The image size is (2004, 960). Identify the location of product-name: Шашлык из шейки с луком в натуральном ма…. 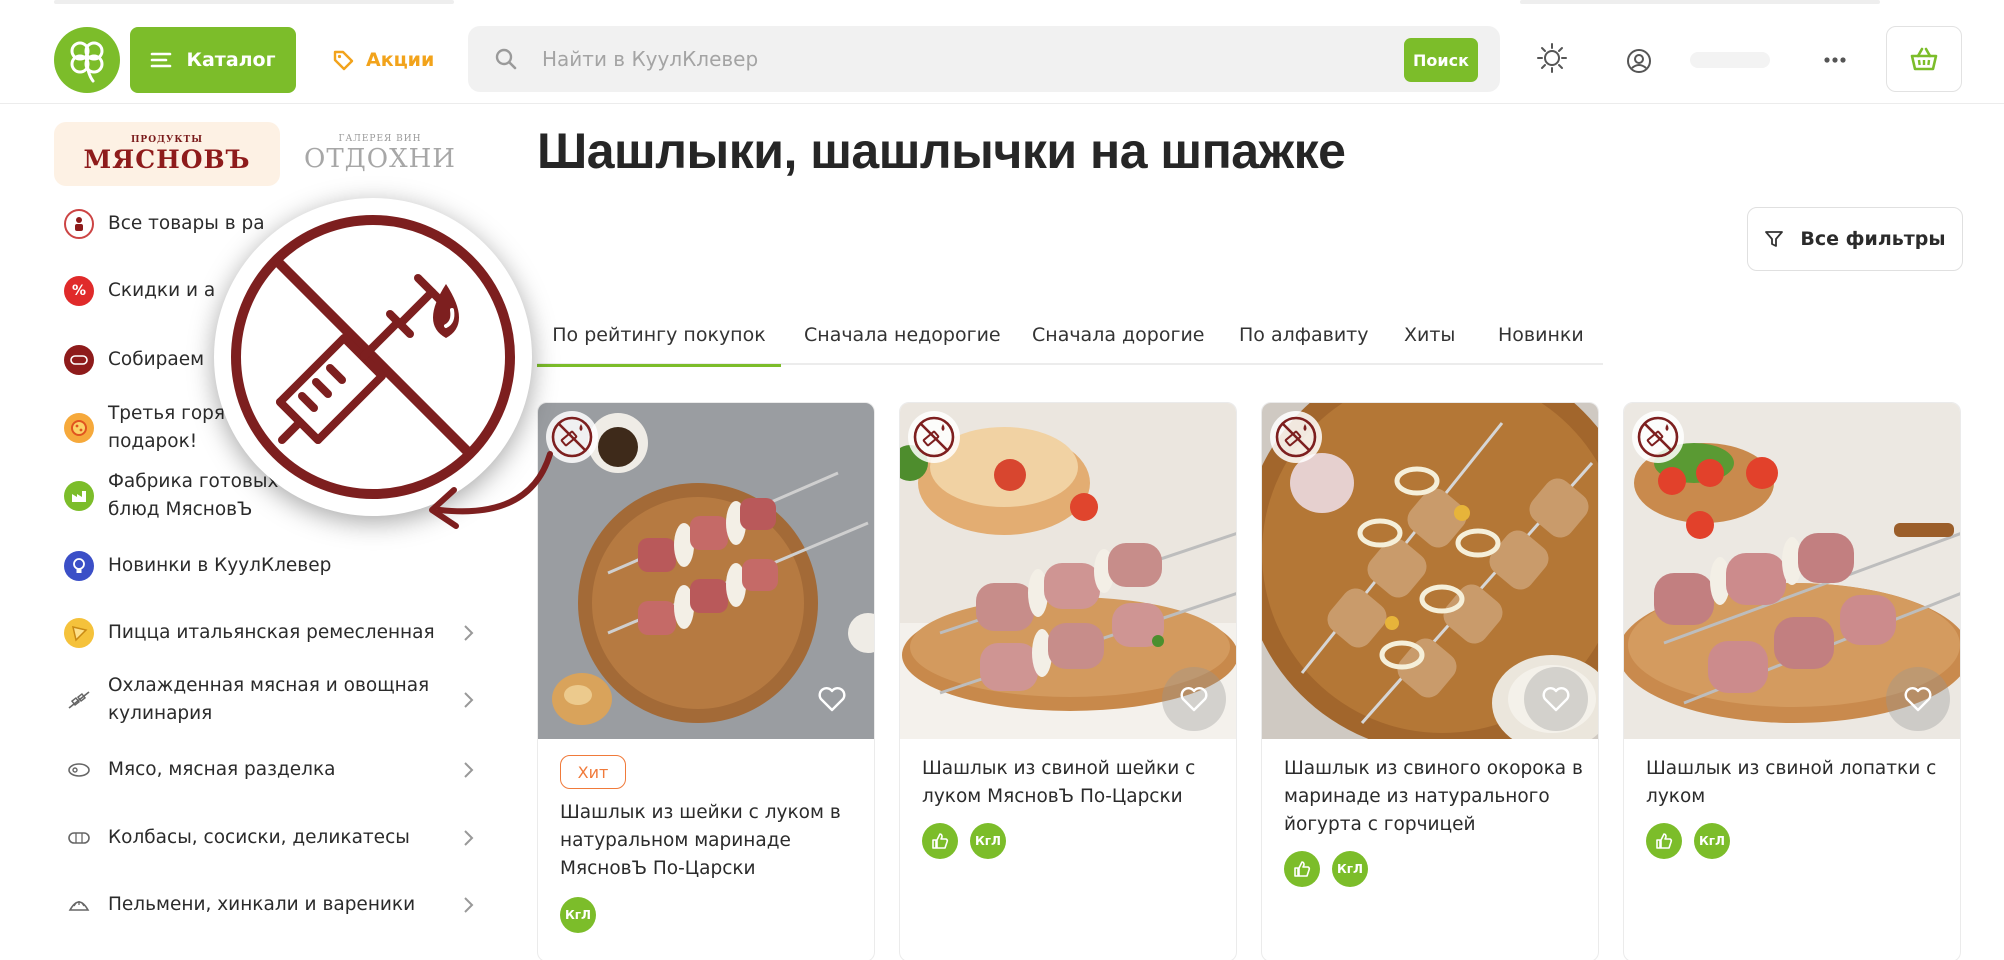
(710, 841).